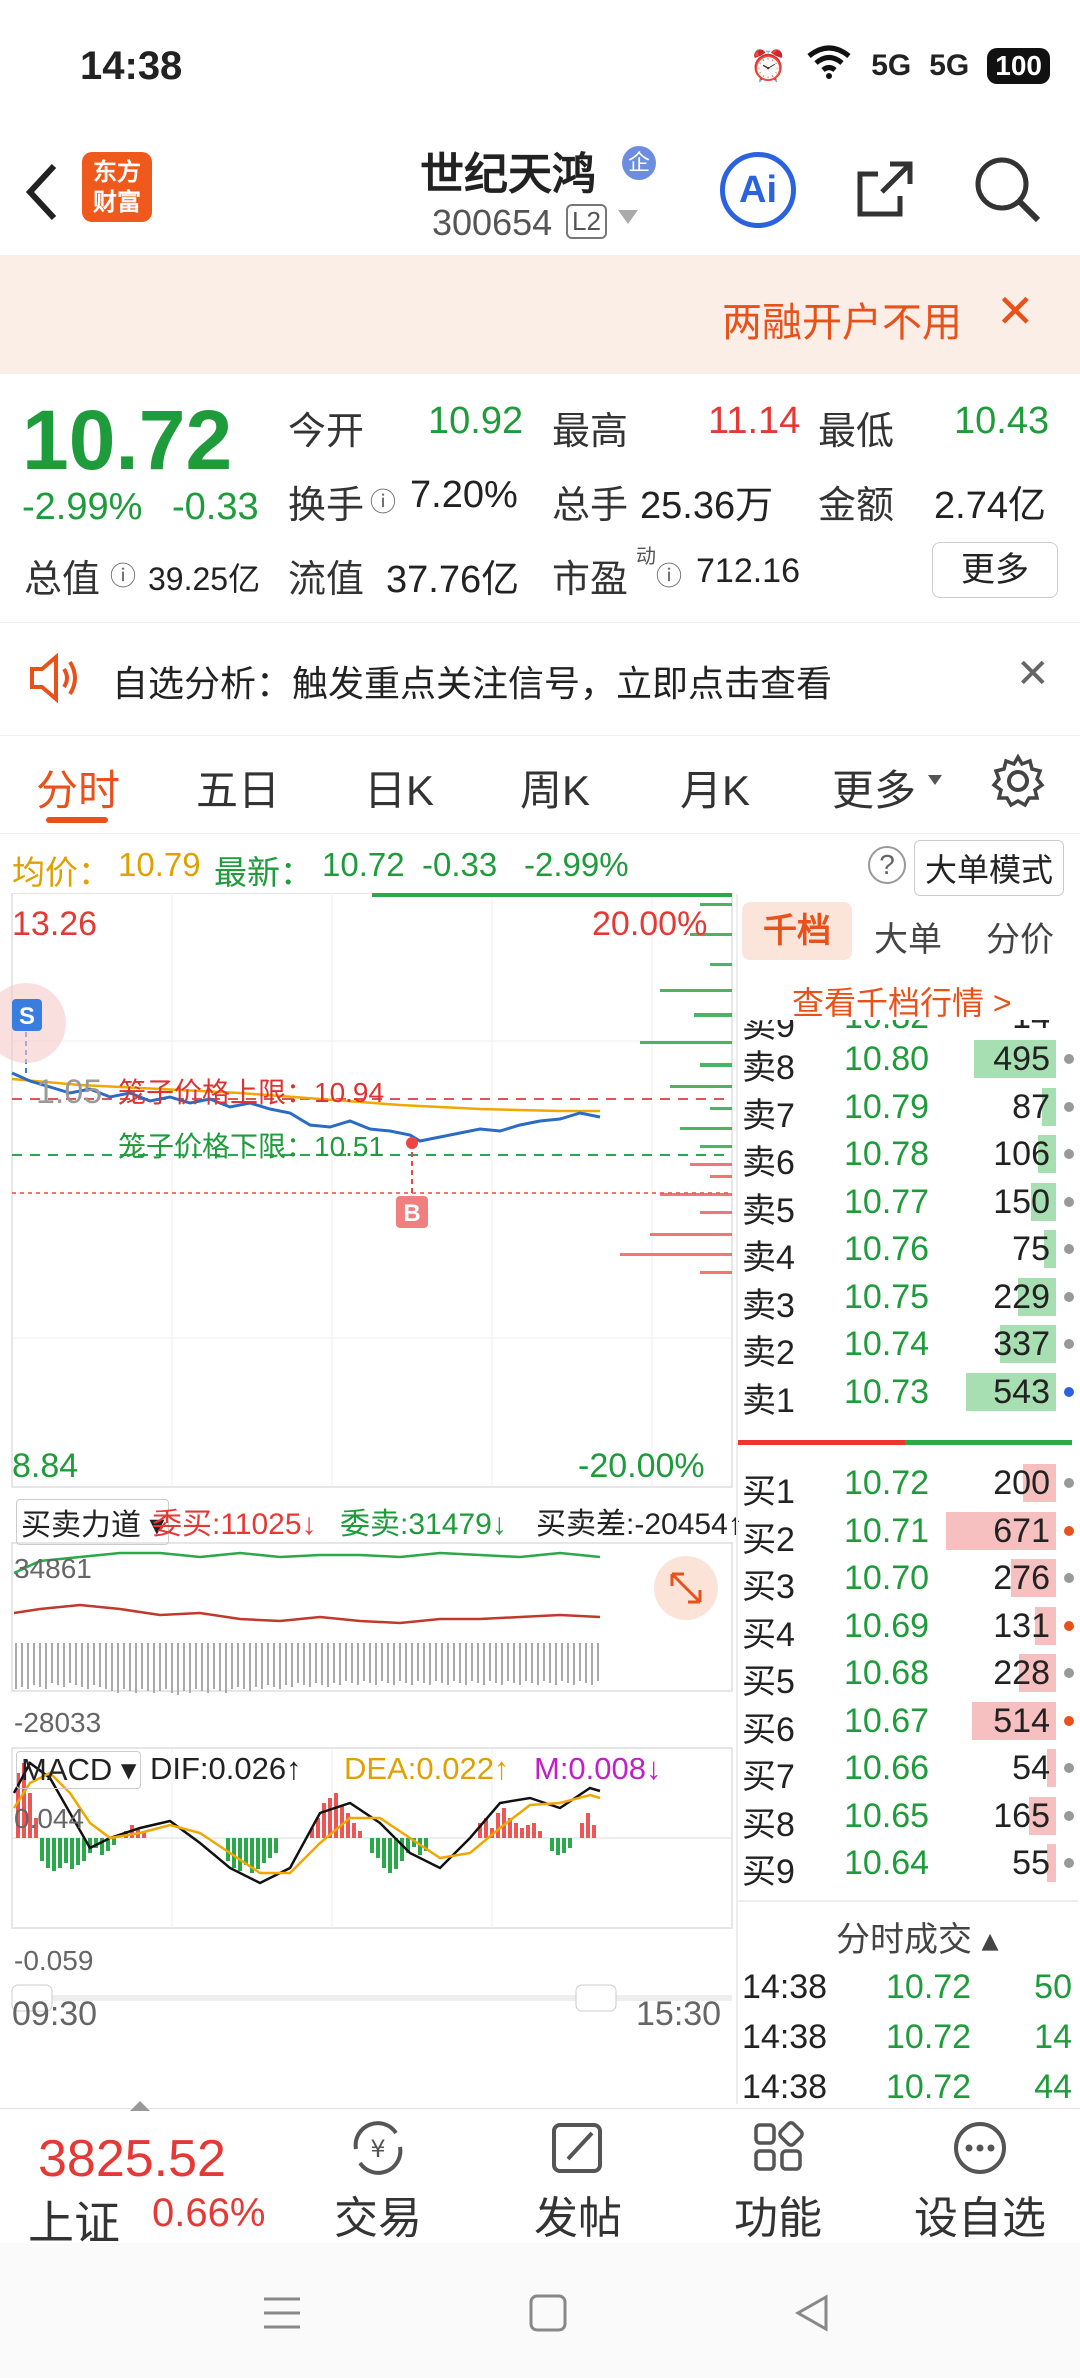 The height and width of the screenshot is (2378, 1080). I want to click on alert-text: 自选分析：触发重点关注信号，立即点击查看, so click(472, 683).